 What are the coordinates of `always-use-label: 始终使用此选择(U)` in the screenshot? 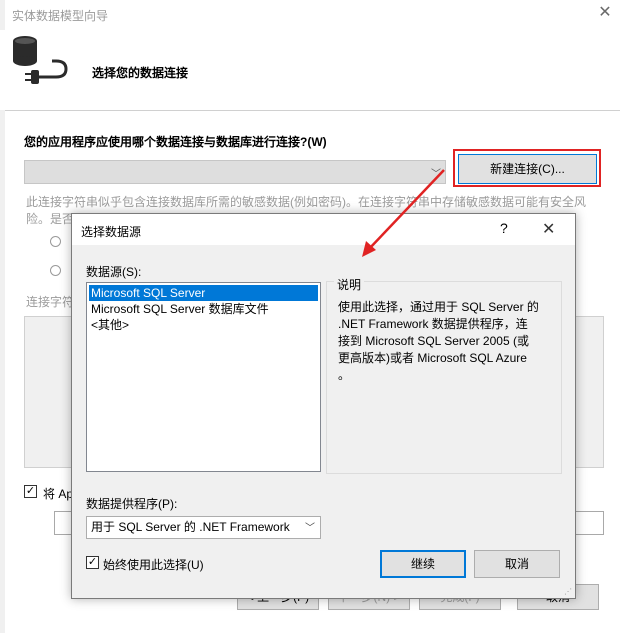 It's located at (153, 564).